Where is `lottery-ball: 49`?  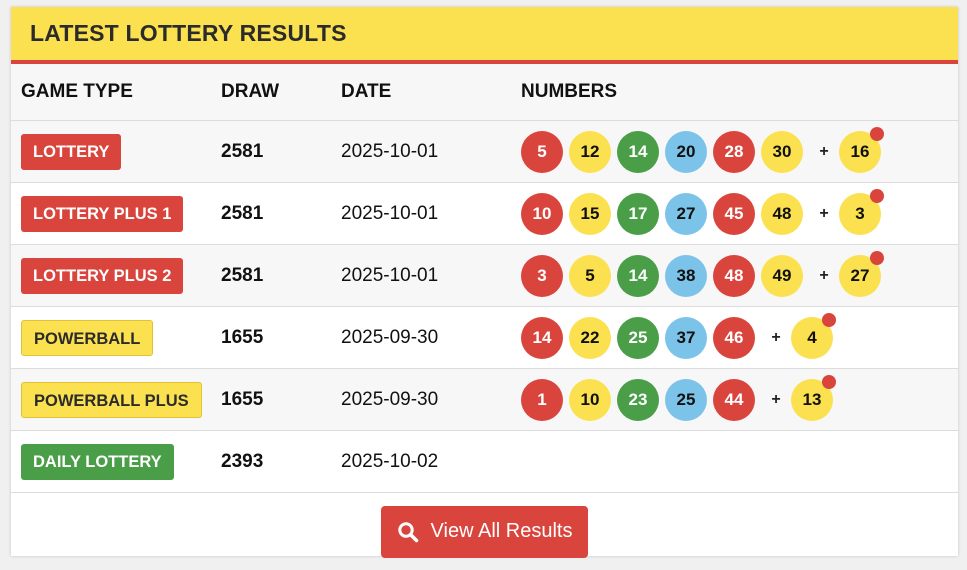
lottery-ball: 49 is located at coordinates (782, 275).